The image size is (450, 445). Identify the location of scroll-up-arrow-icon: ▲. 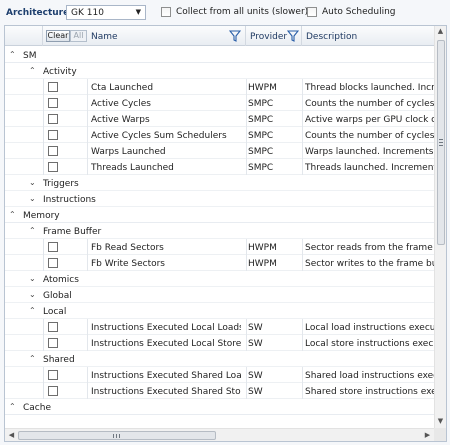
(440, 32).